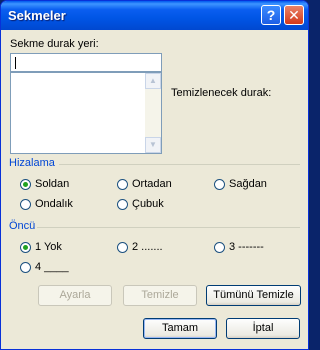 This screenshot has width=320, height=350. I want to click on tab-stop-label: Sekme durak yeri:, so click(54, 44).